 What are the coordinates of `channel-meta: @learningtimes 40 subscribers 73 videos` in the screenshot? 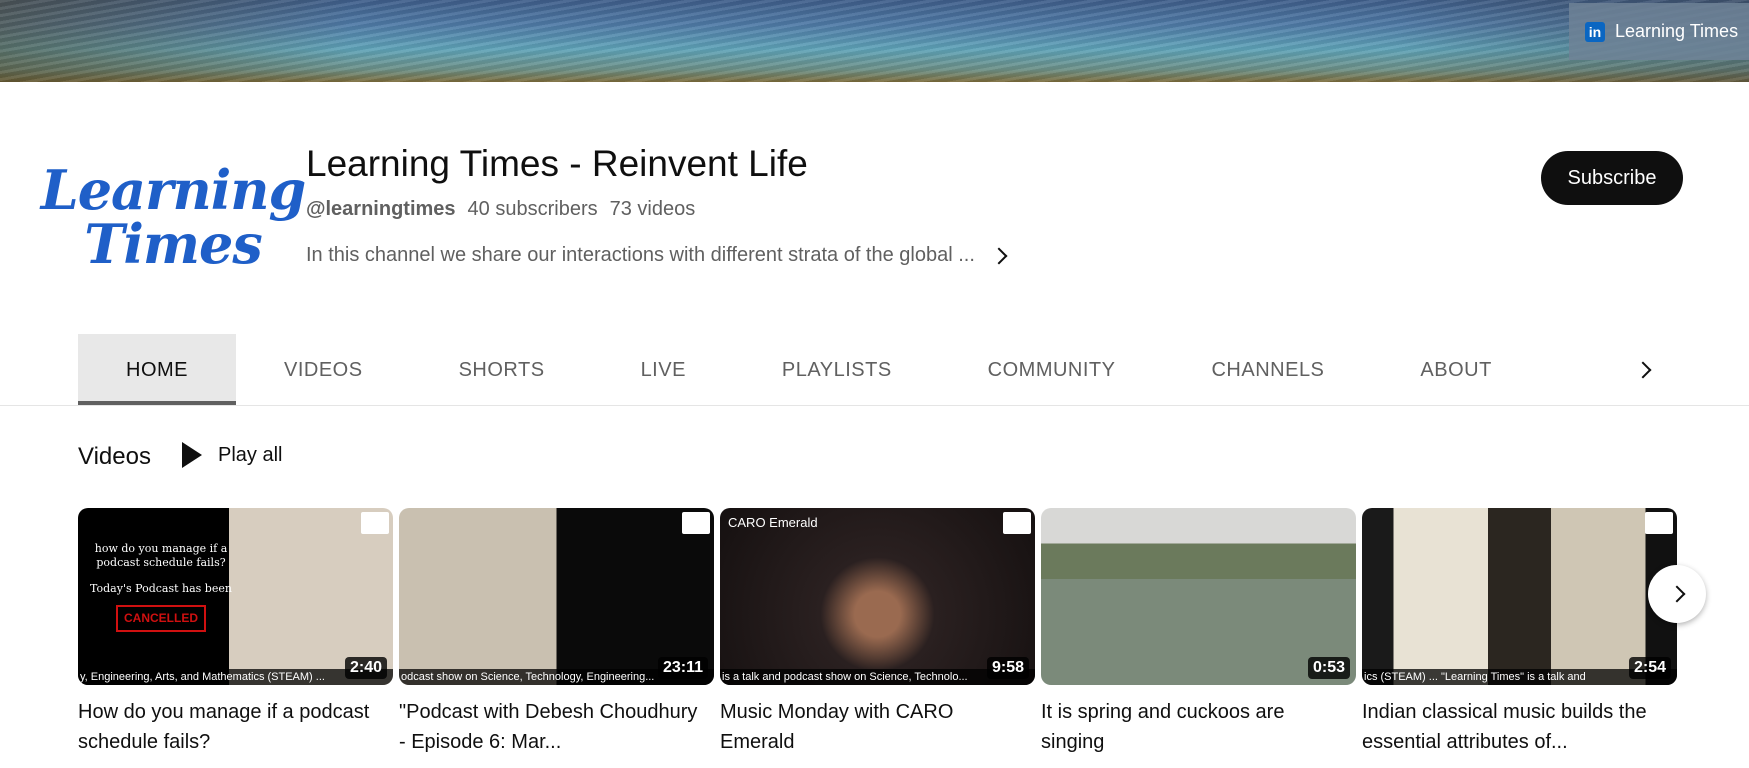 It's located at (500, 209).